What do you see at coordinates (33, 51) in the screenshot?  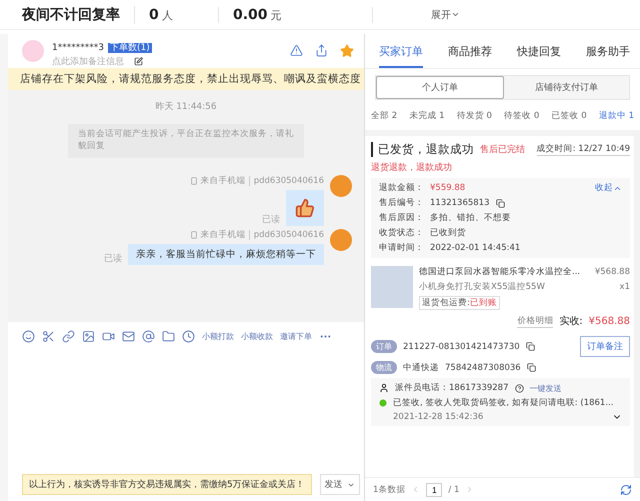 I see `avatar` at bounding box center [33, 51].